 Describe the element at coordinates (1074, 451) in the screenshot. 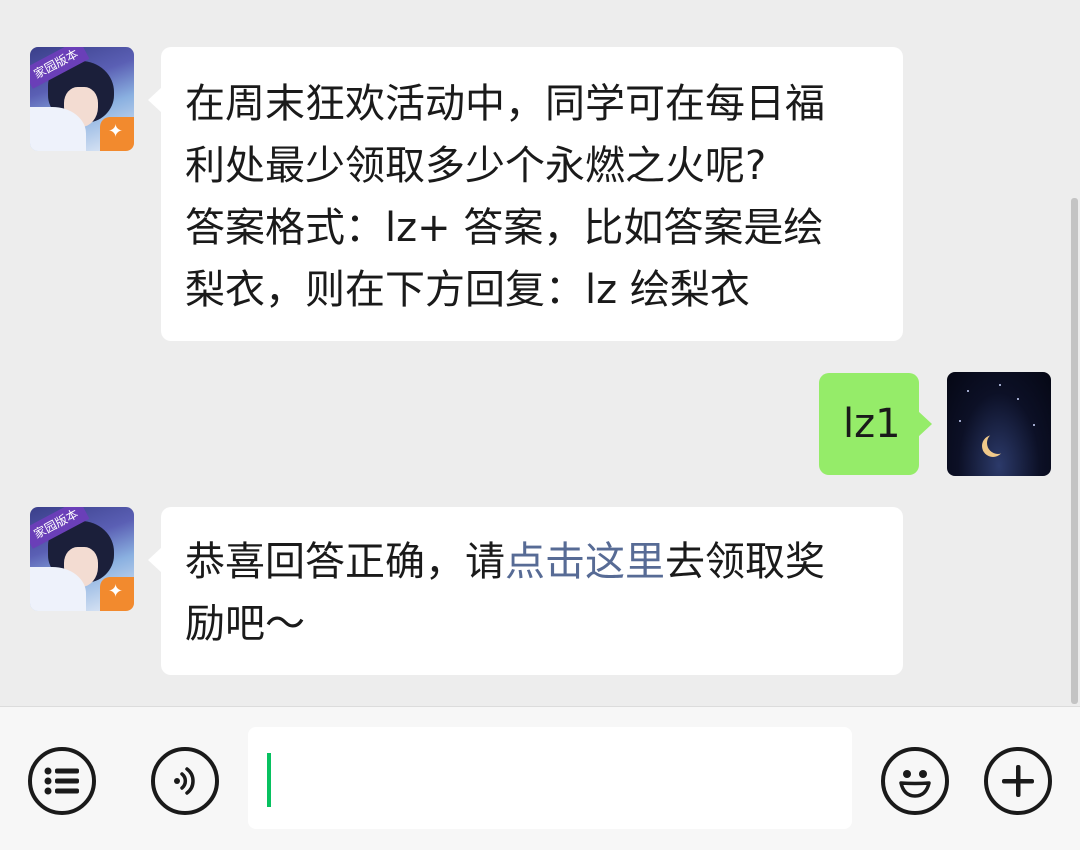

I see `scrollbar` at that location.